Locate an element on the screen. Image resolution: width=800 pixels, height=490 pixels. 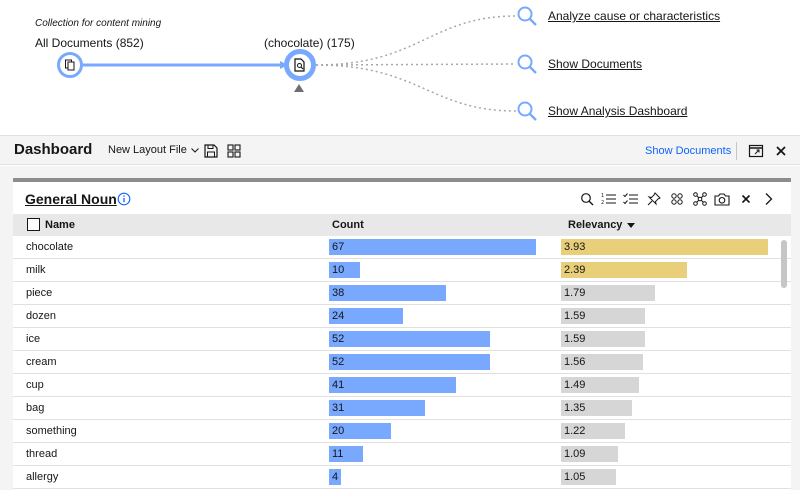
start-node-label: All Documents (852) is located at coordinates (89, 43).